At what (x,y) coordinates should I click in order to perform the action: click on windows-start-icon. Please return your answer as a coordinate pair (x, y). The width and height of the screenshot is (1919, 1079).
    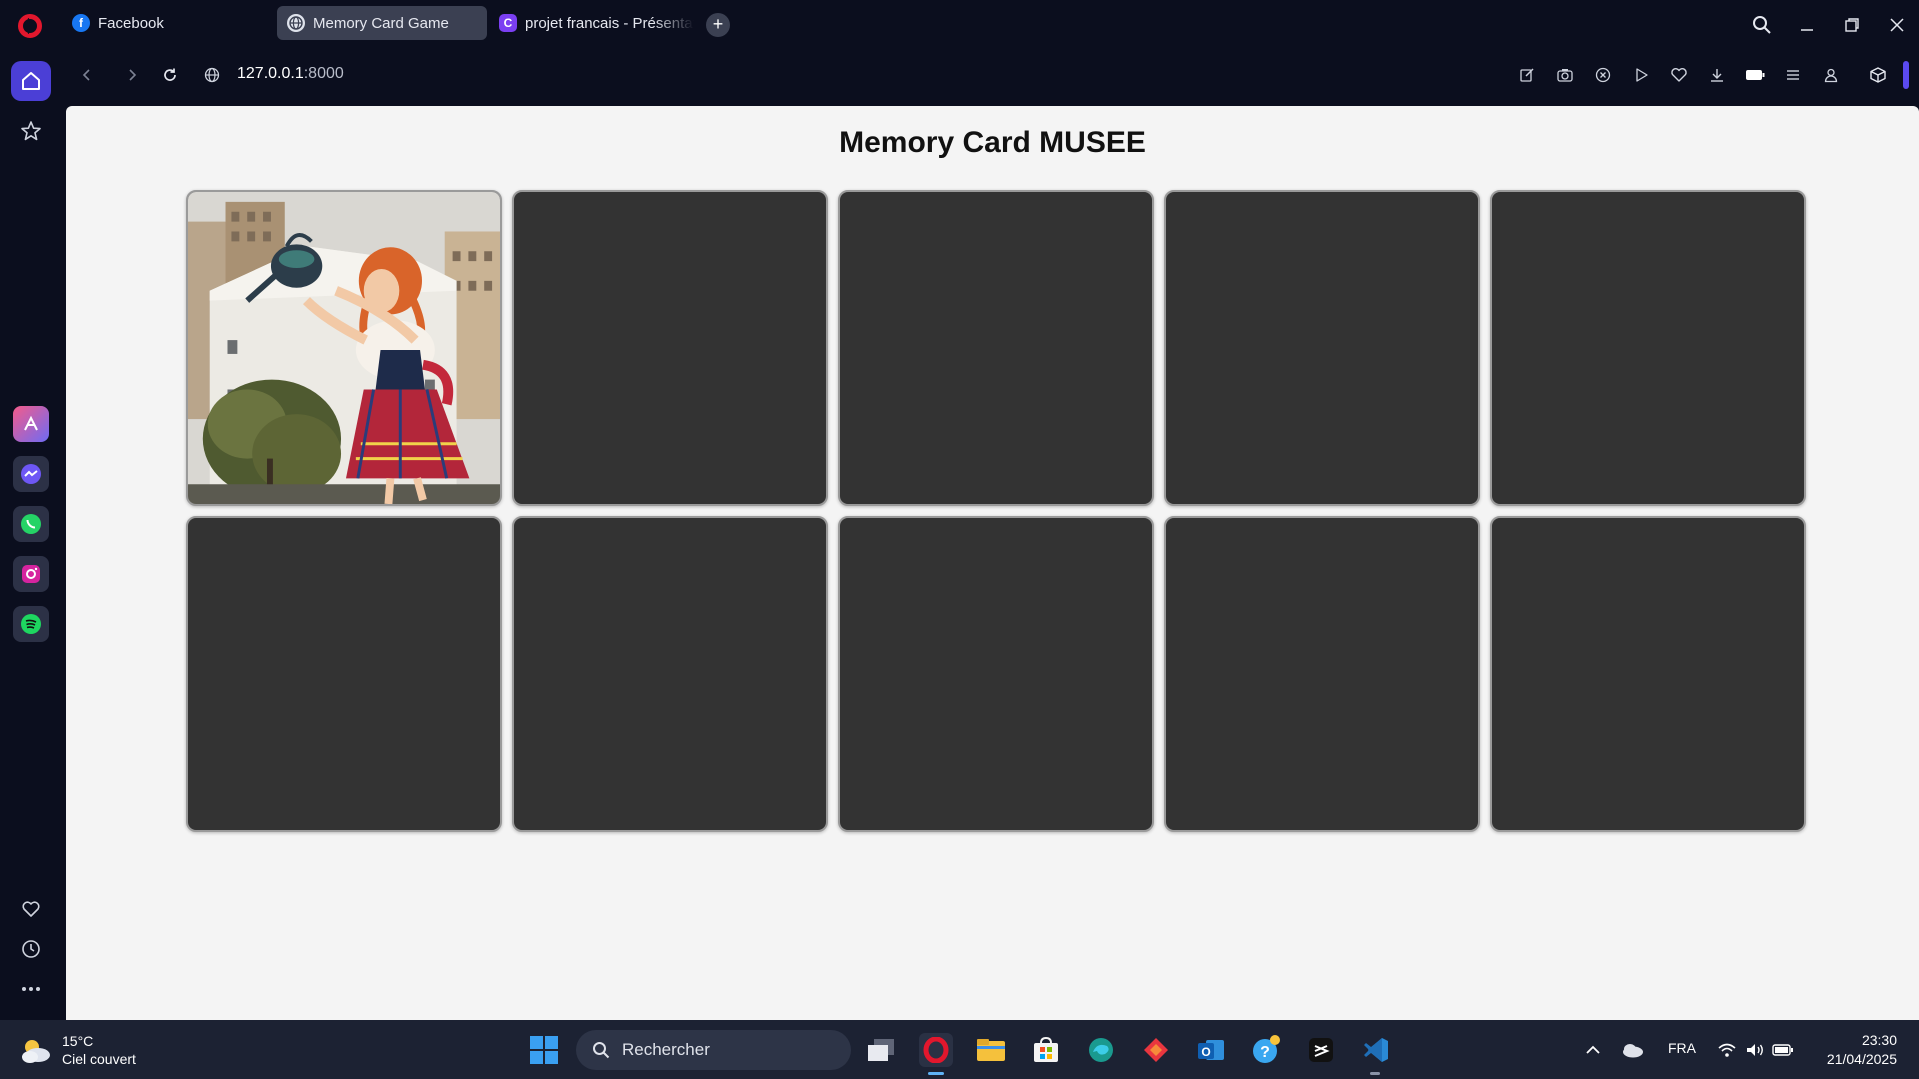
    Looking at the image, I should click on (544, 1050).